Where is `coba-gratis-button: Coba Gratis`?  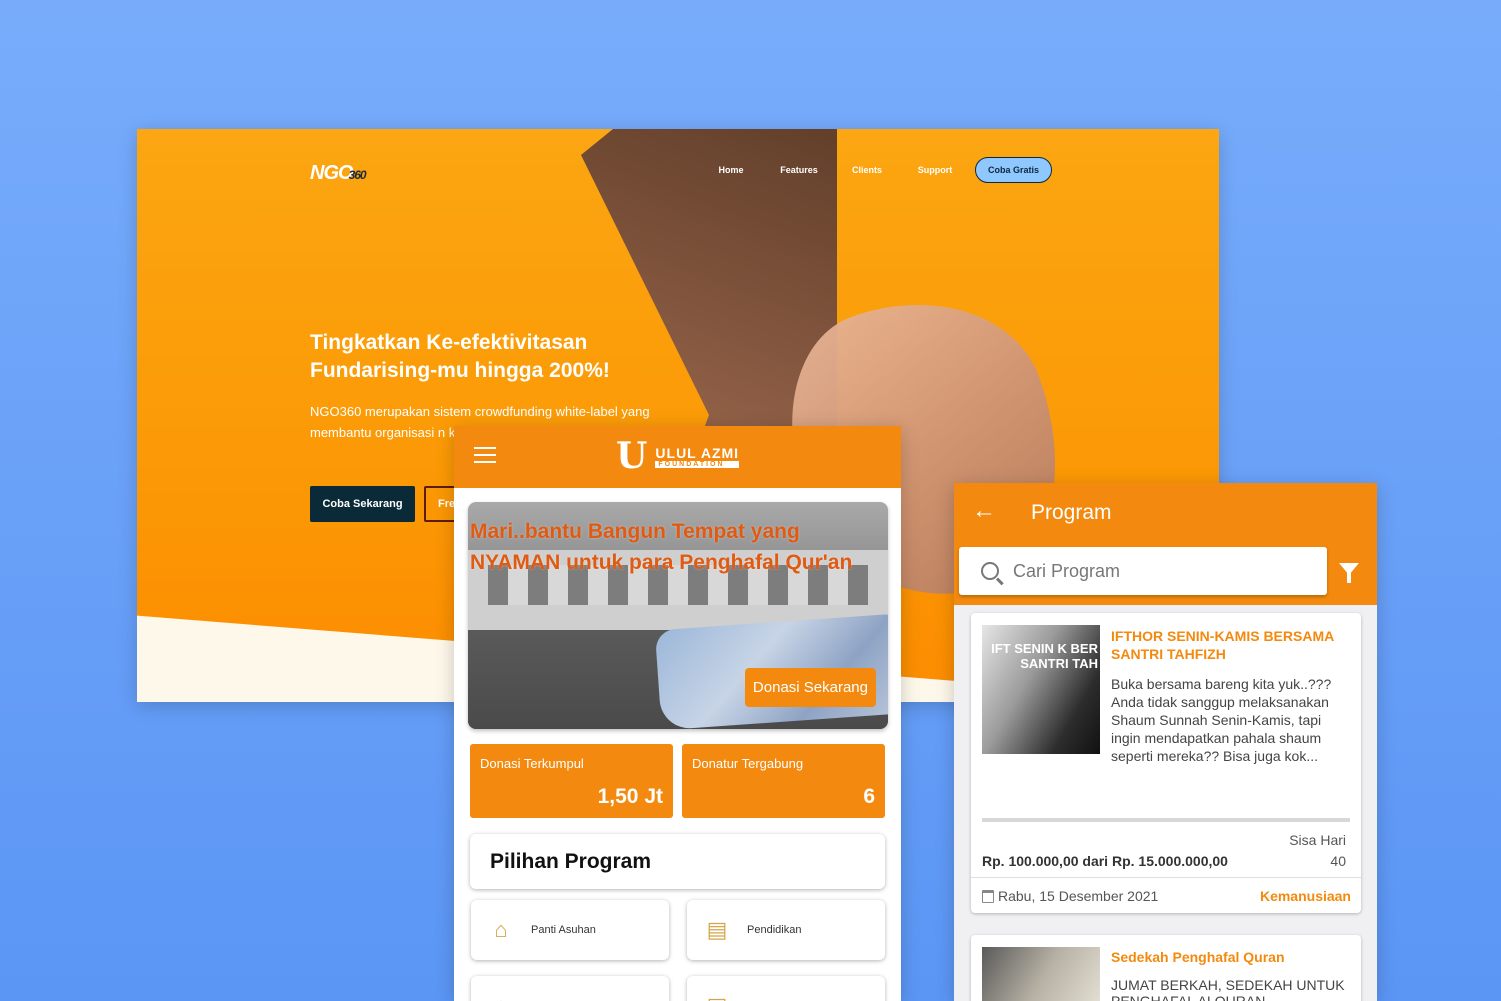
coba-gratis-button: Coba Gratis is located at coordinates (1014, 170).